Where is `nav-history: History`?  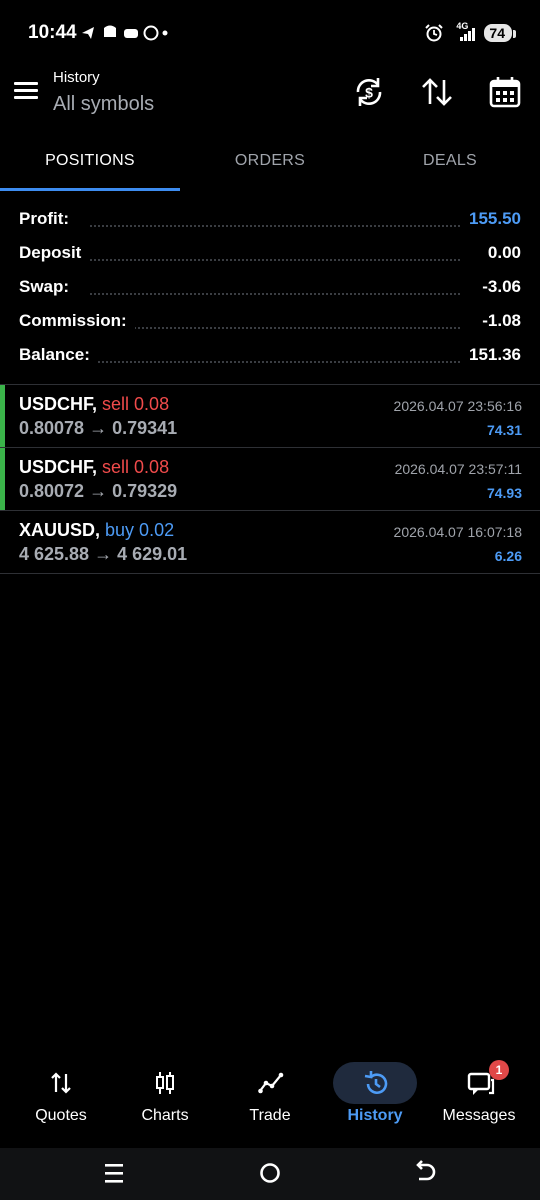 nav-history: History is located at coordinates (375, 1100).